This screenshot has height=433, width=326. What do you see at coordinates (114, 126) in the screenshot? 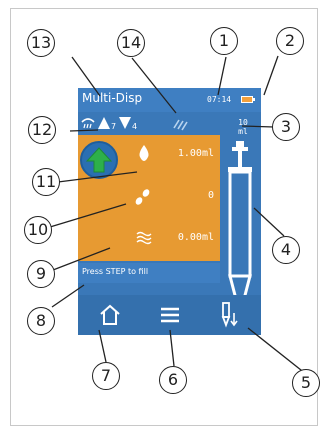
I see `up-count: 7` at bounding box center [114, 126].